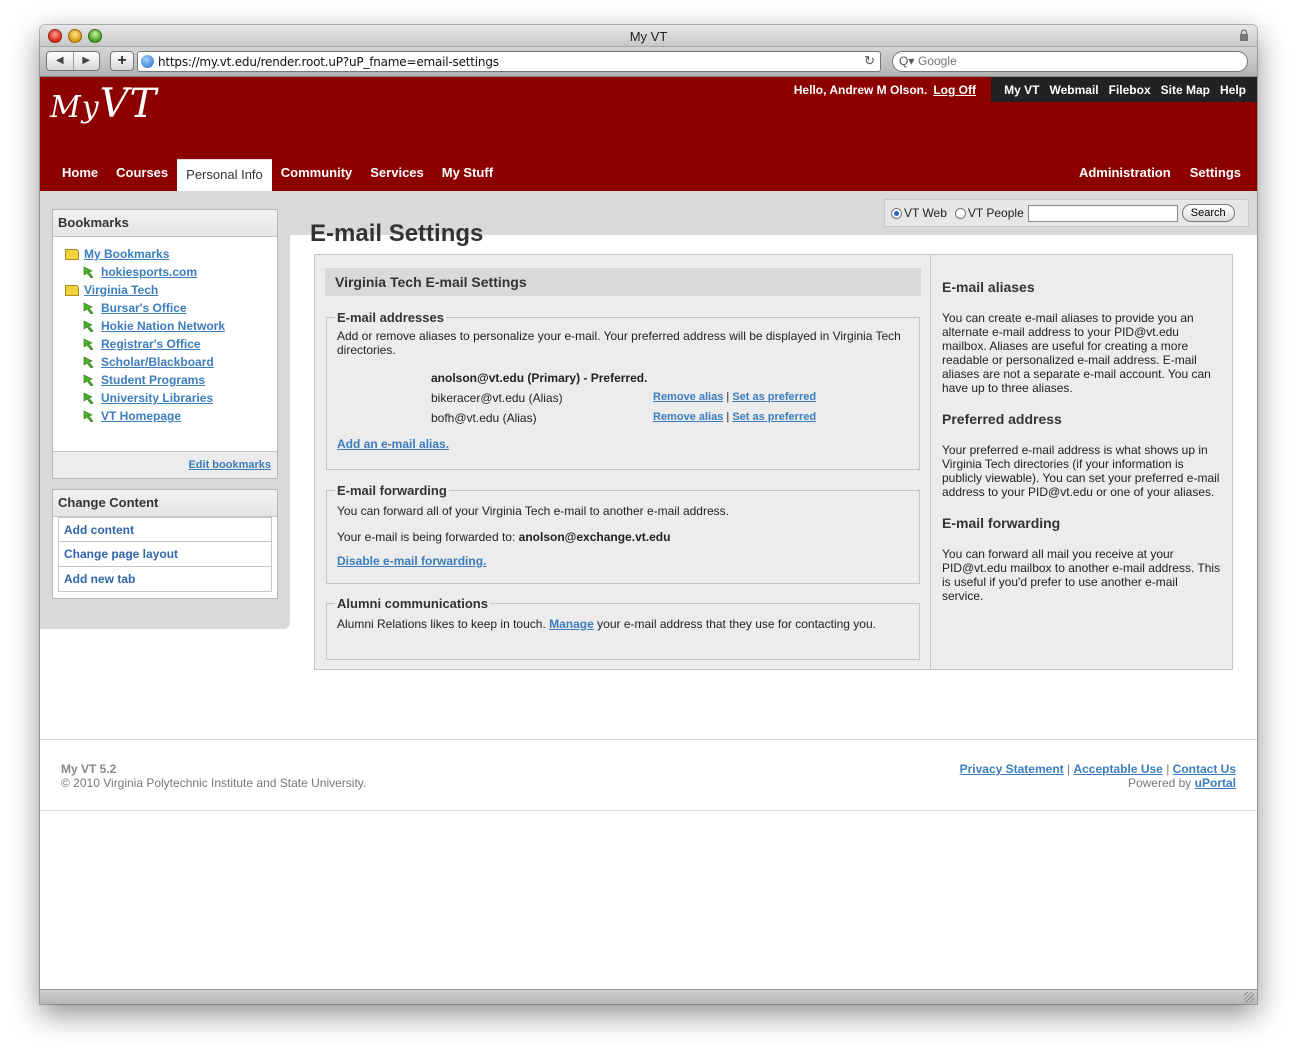  What do you see at coordinates (121, 290) in the screenshot?
I see `folder-virginia-tech: Virginia Tech` at bounding box center [121, 290].